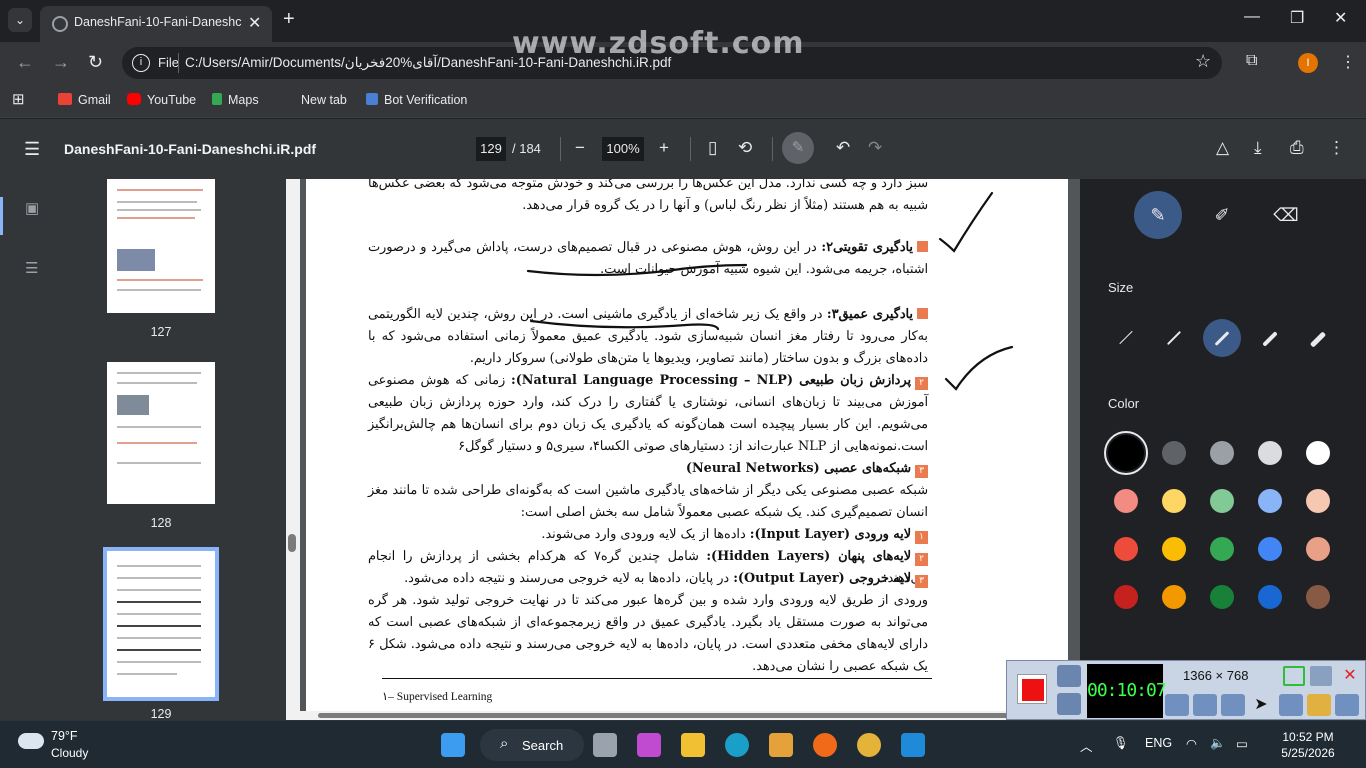  What do you see at coordinates (161, 624) in the screenshot?
I see `thumbnail-page-current` at bounding box center [161, 624].